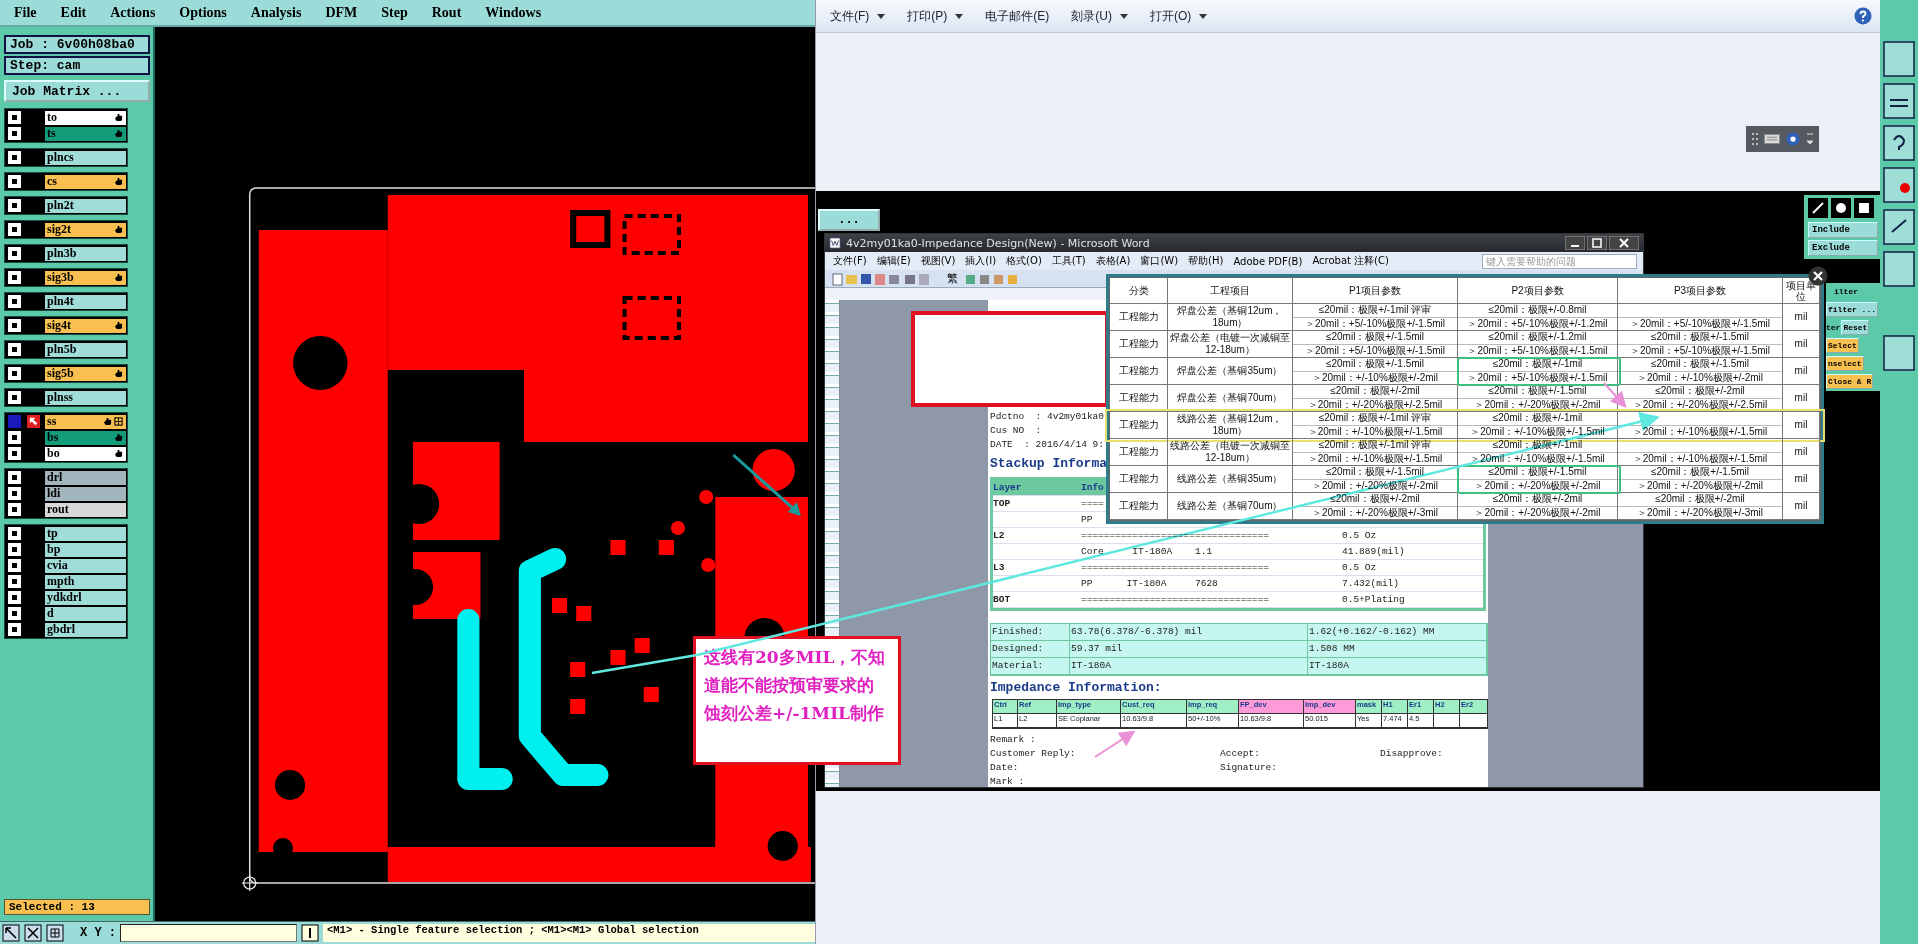  I want to click on menu-item: 帮助(H), so click(1206, 261).